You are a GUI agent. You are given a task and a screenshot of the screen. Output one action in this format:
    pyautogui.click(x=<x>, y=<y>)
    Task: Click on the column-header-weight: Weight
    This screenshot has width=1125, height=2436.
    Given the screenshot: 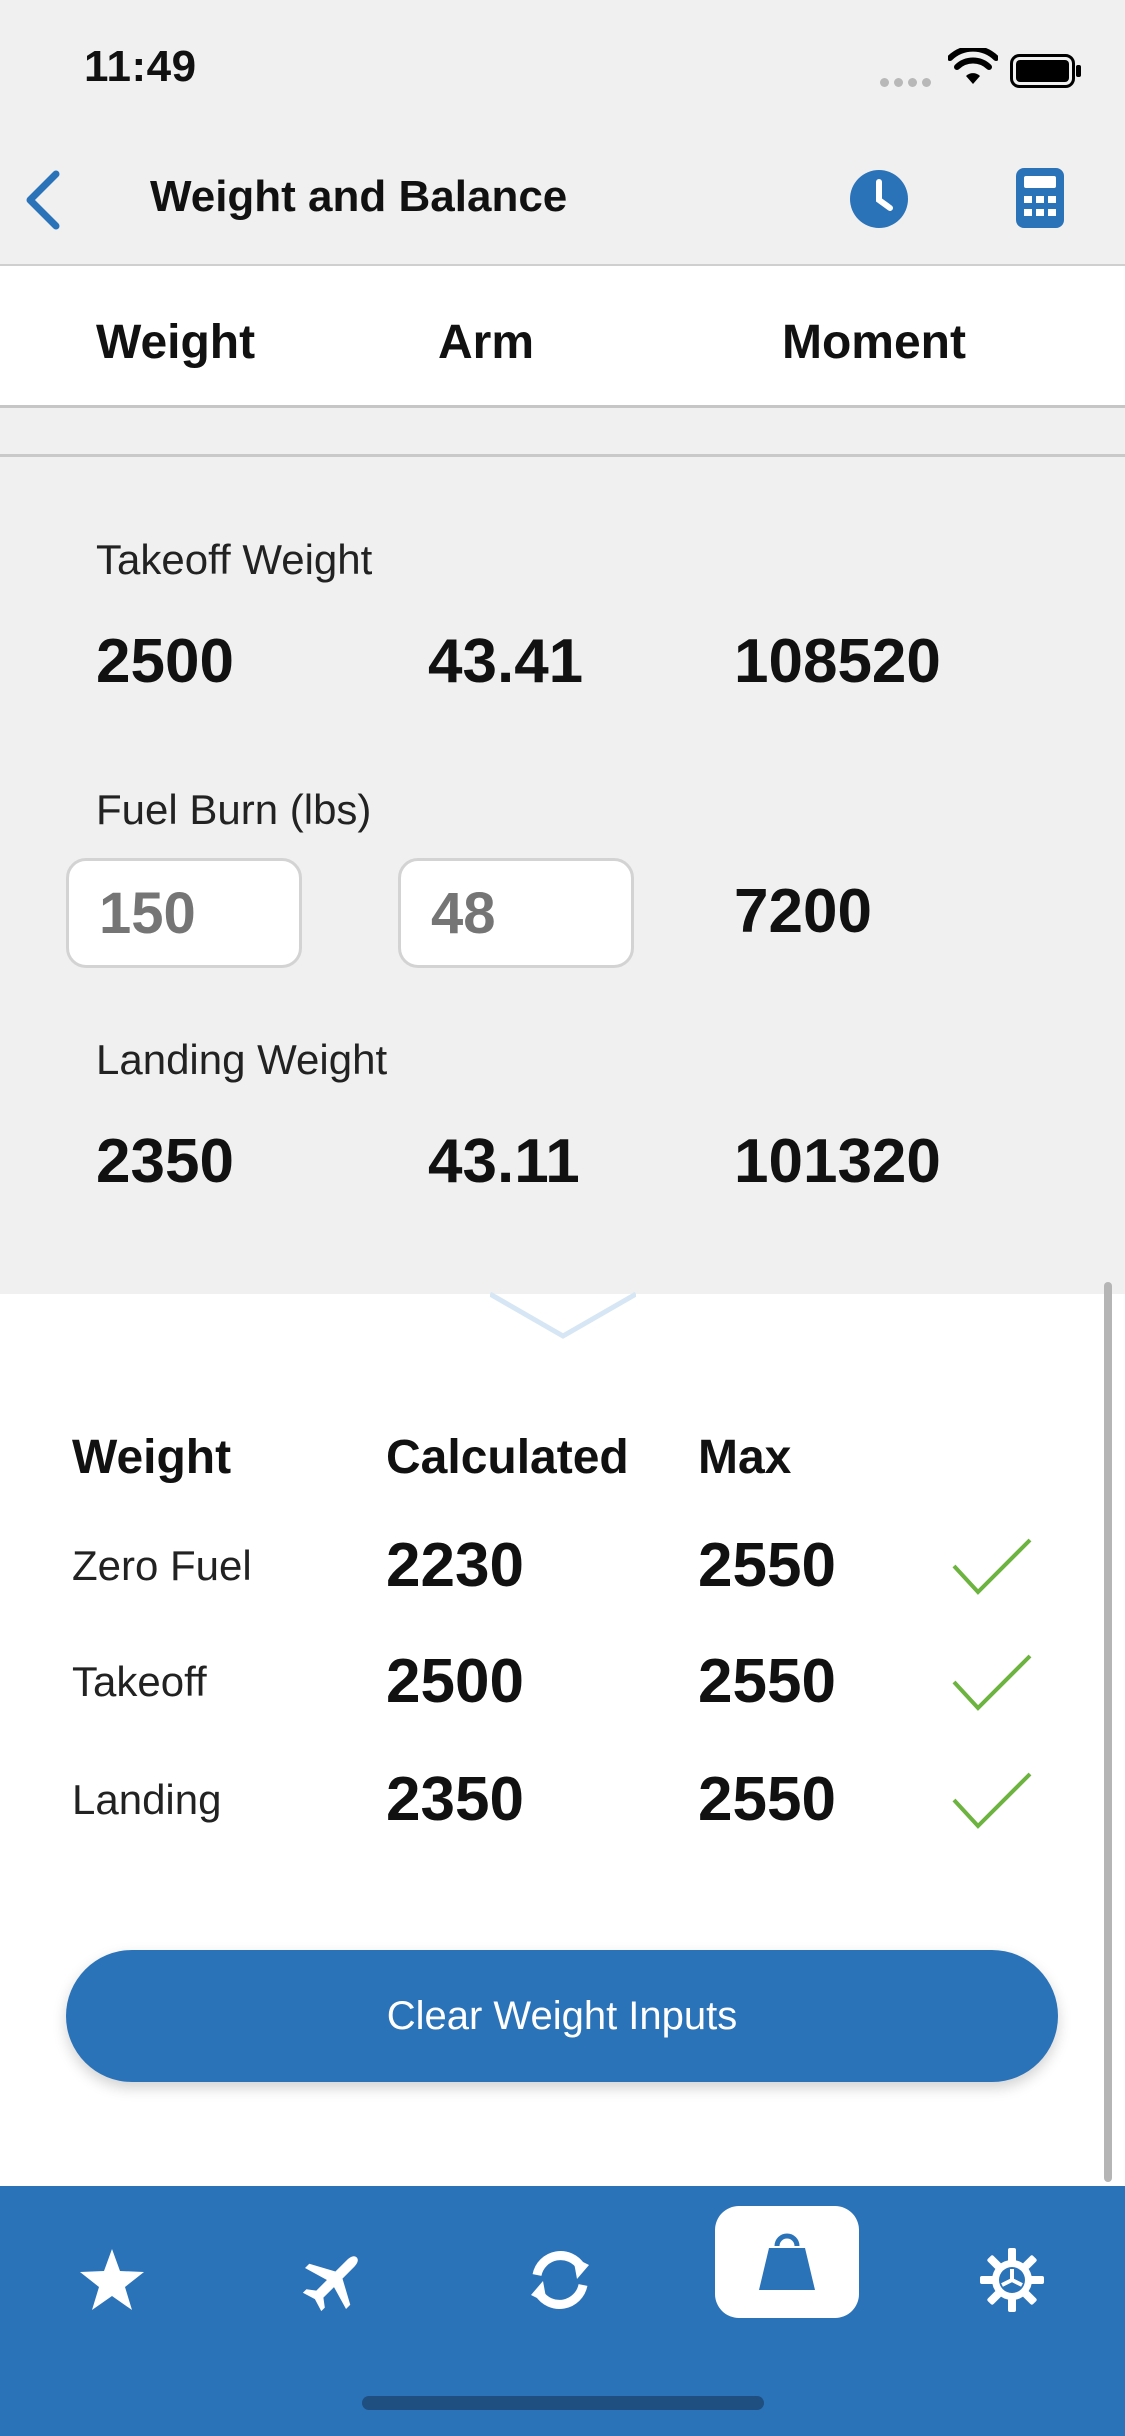 What is the action you would take?
    pyautogui.click(x=176, y=342)
    